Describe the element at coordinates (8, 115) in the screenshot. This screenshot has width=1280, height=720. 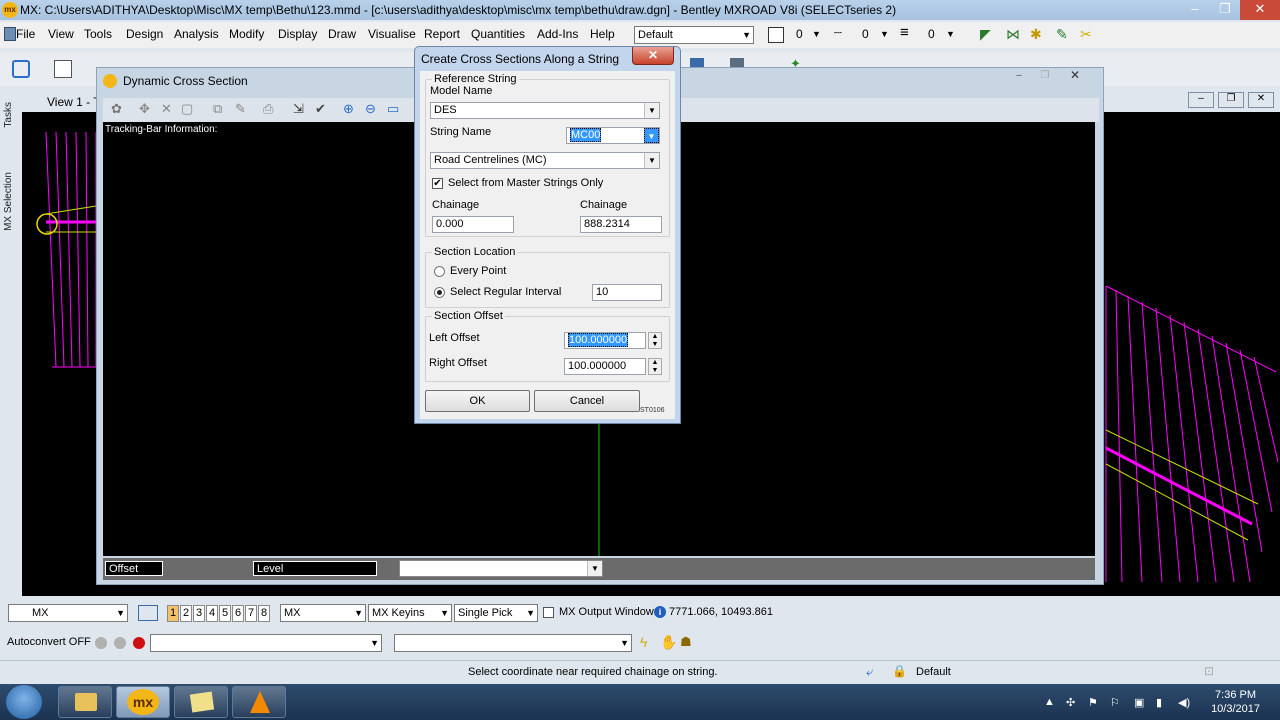
I see `tasks-tab: Tasks` at that location.